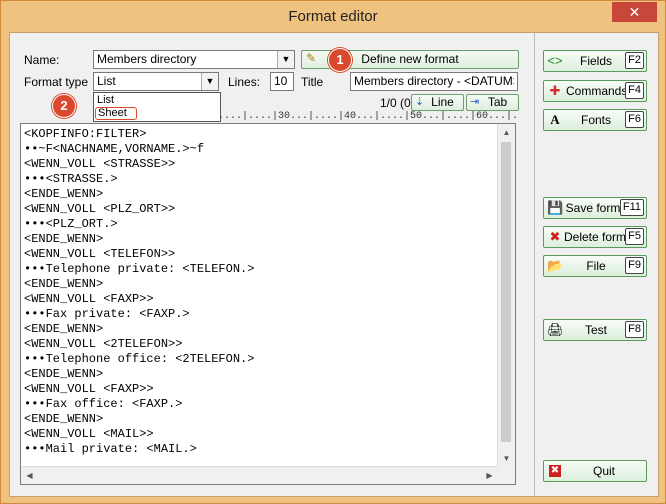  What do you see at coordinates (634, 265) in the screenshot?
I see `file-shortcut: F9` at bounding box center [634, 265].